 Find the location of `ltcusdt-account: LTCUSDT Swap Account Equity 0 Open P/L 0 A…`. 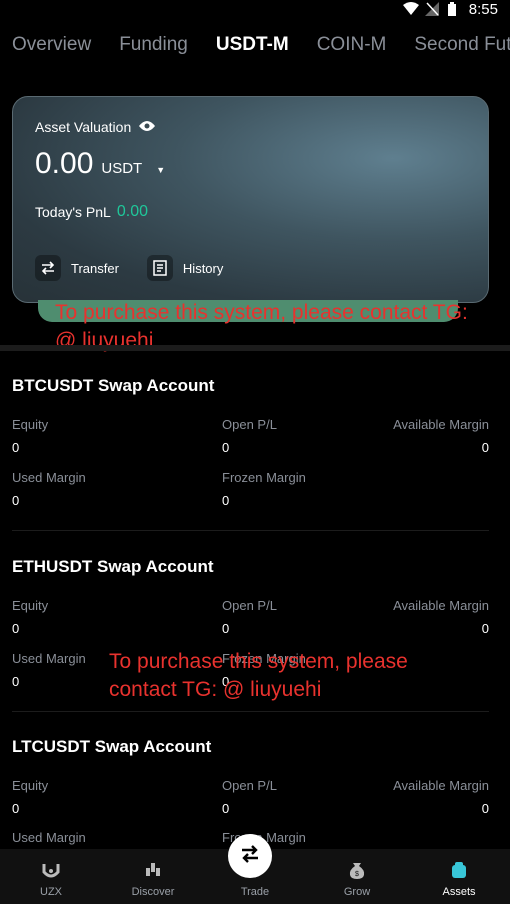

ltcusdt-account: LTCUSDT Swap Account Equity 0 Open P/L 0 A… is located at coordinates (250, 791).